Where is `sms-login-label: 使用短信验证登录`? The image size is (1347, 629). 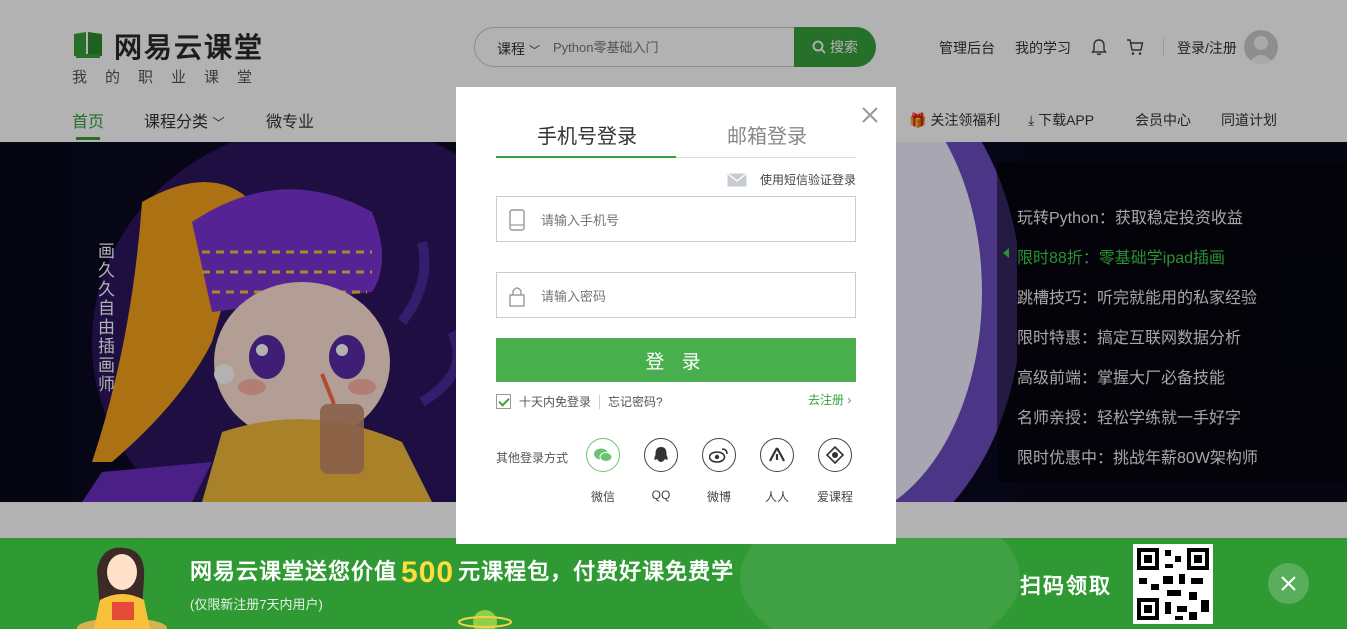 sms-login-label: 使用短信验证登录 is located at coordinates (808, 180).